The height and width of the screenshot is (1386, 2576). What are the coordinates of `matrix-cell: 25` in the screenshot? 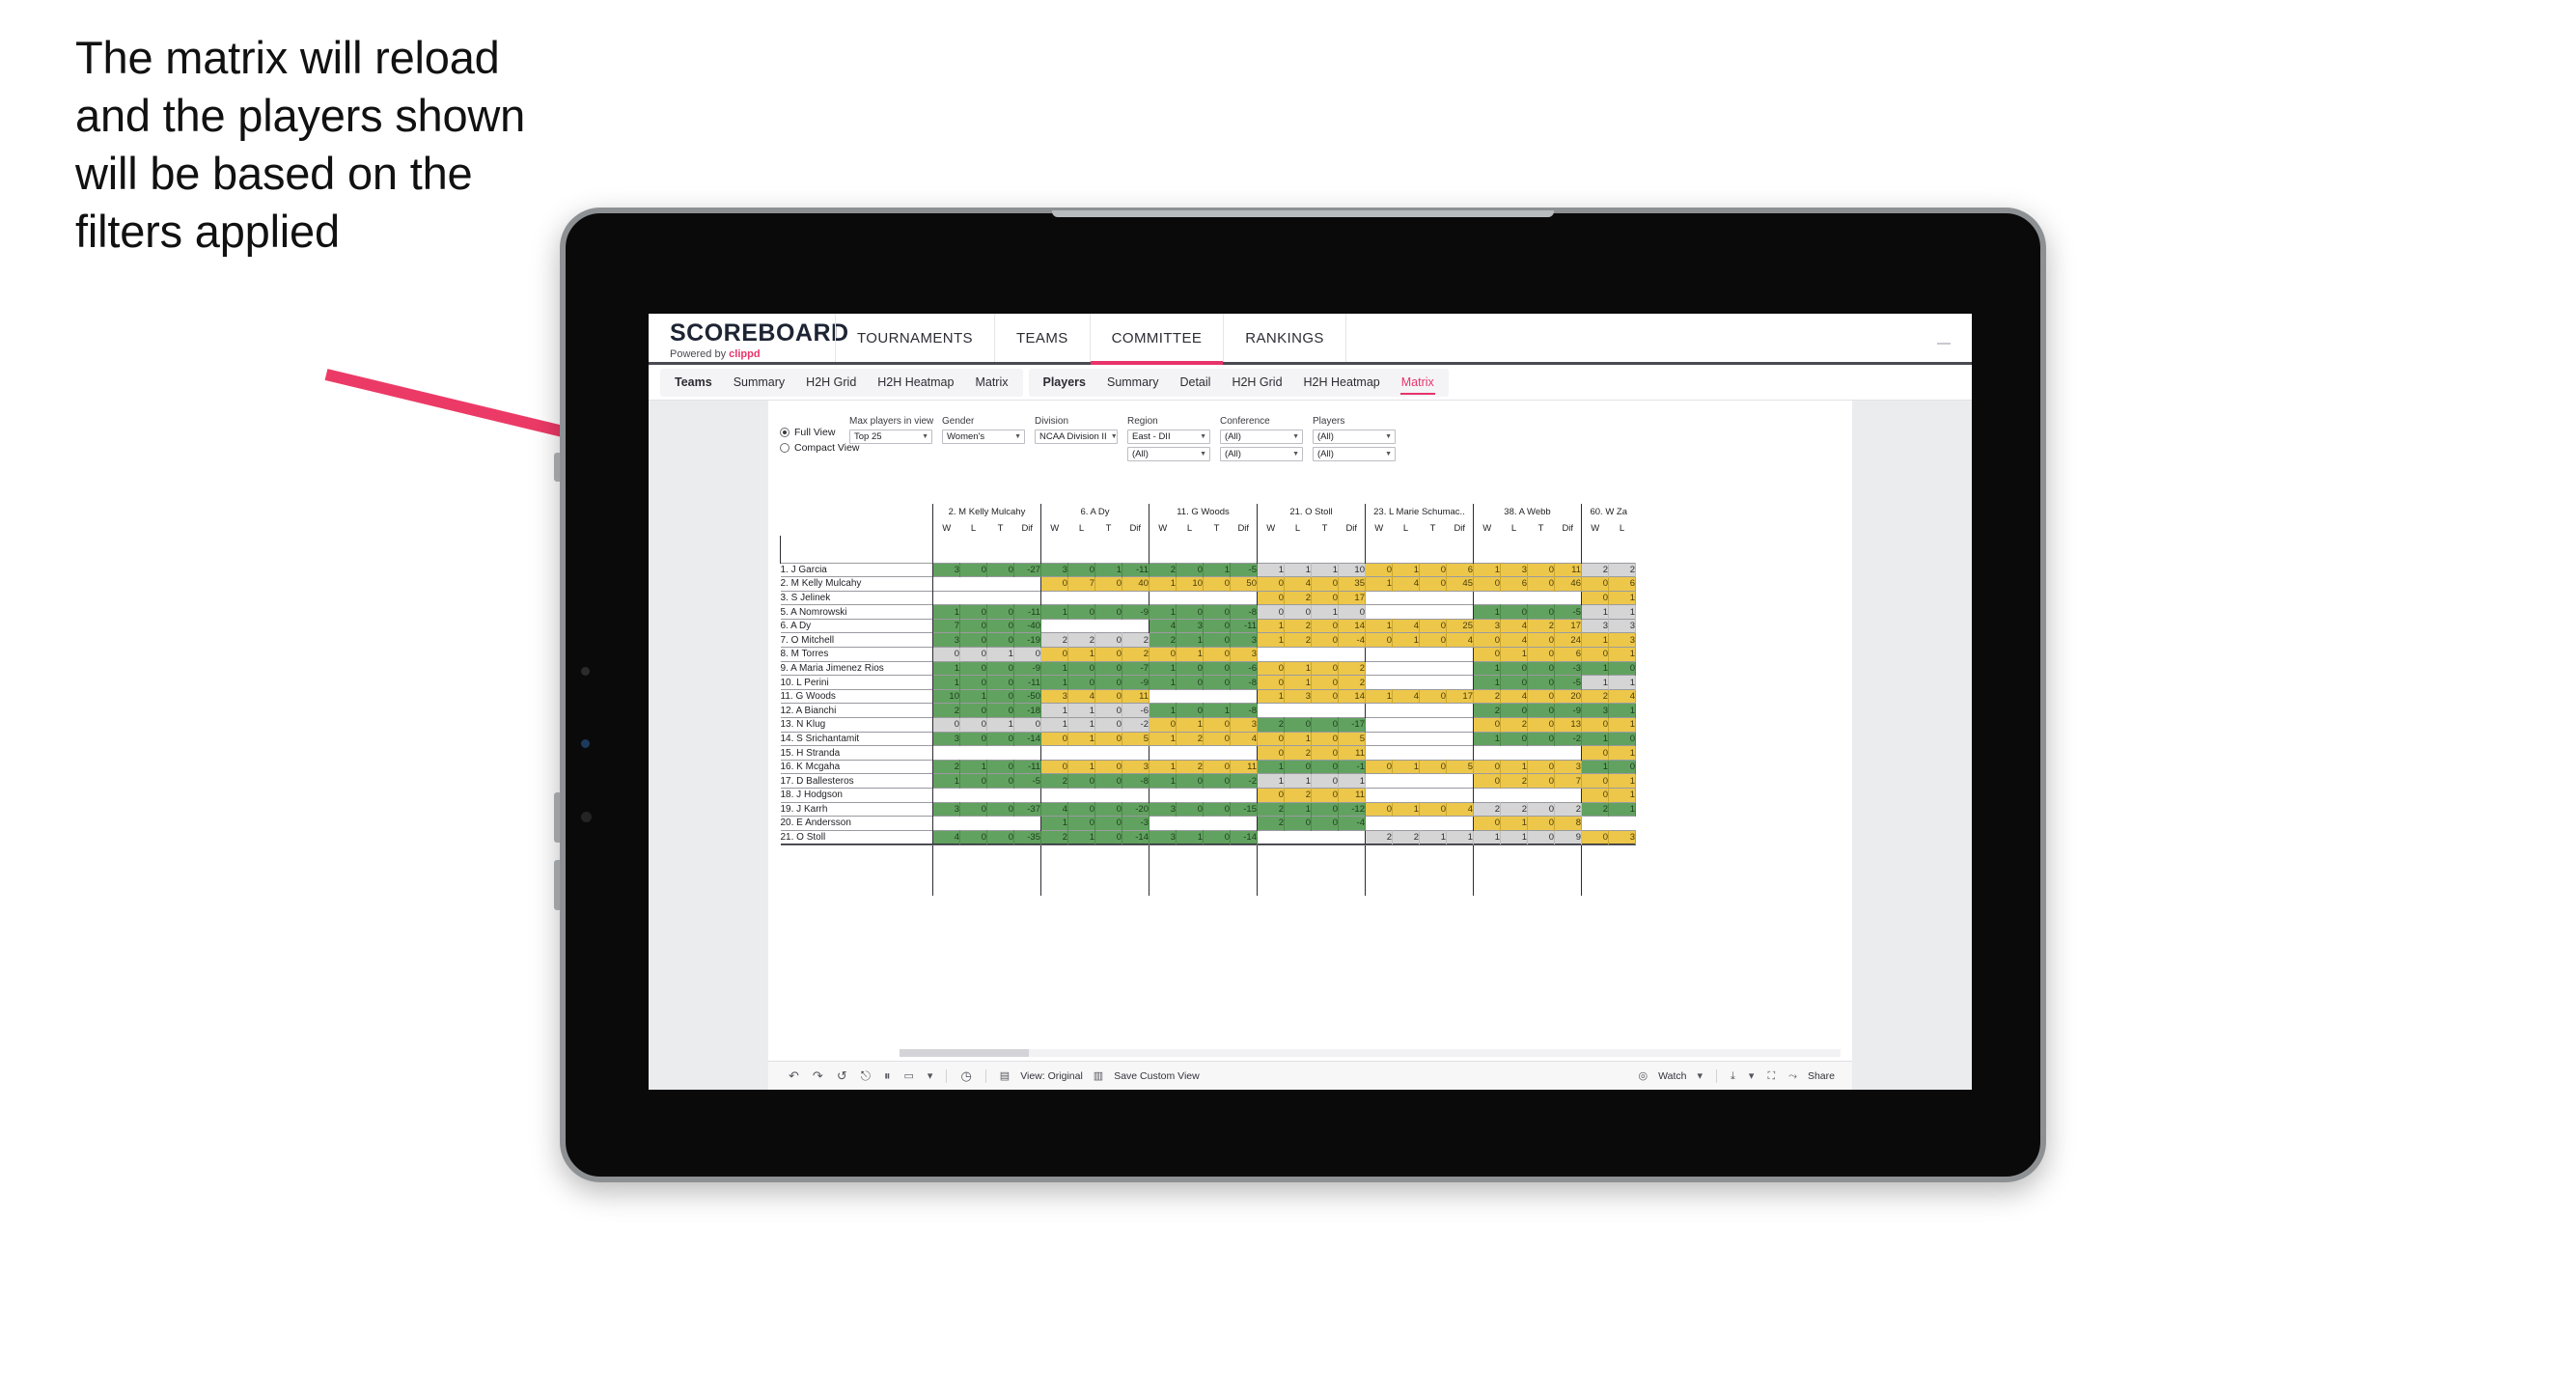 It's located at (1460, 625).